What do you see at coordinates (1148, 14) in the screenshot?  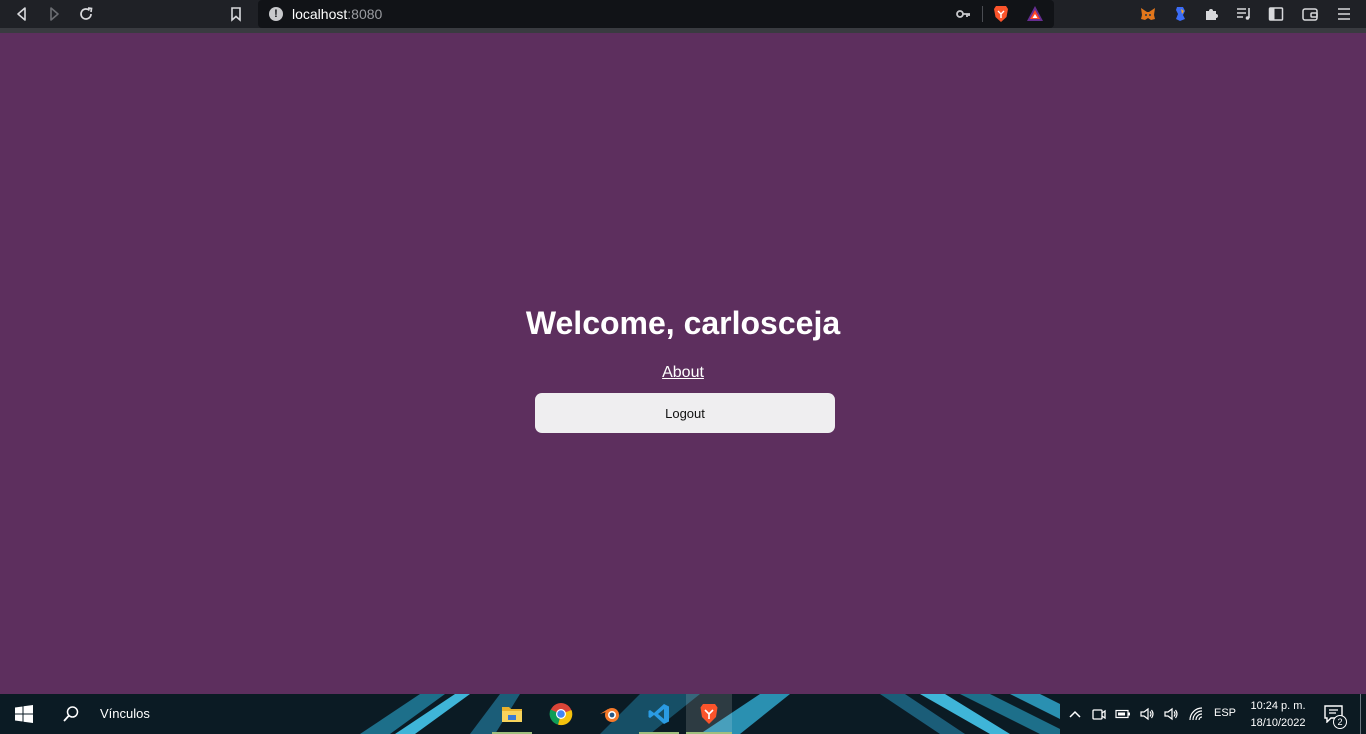 I see `metamask-icon` at bounding box center [1148, 14].